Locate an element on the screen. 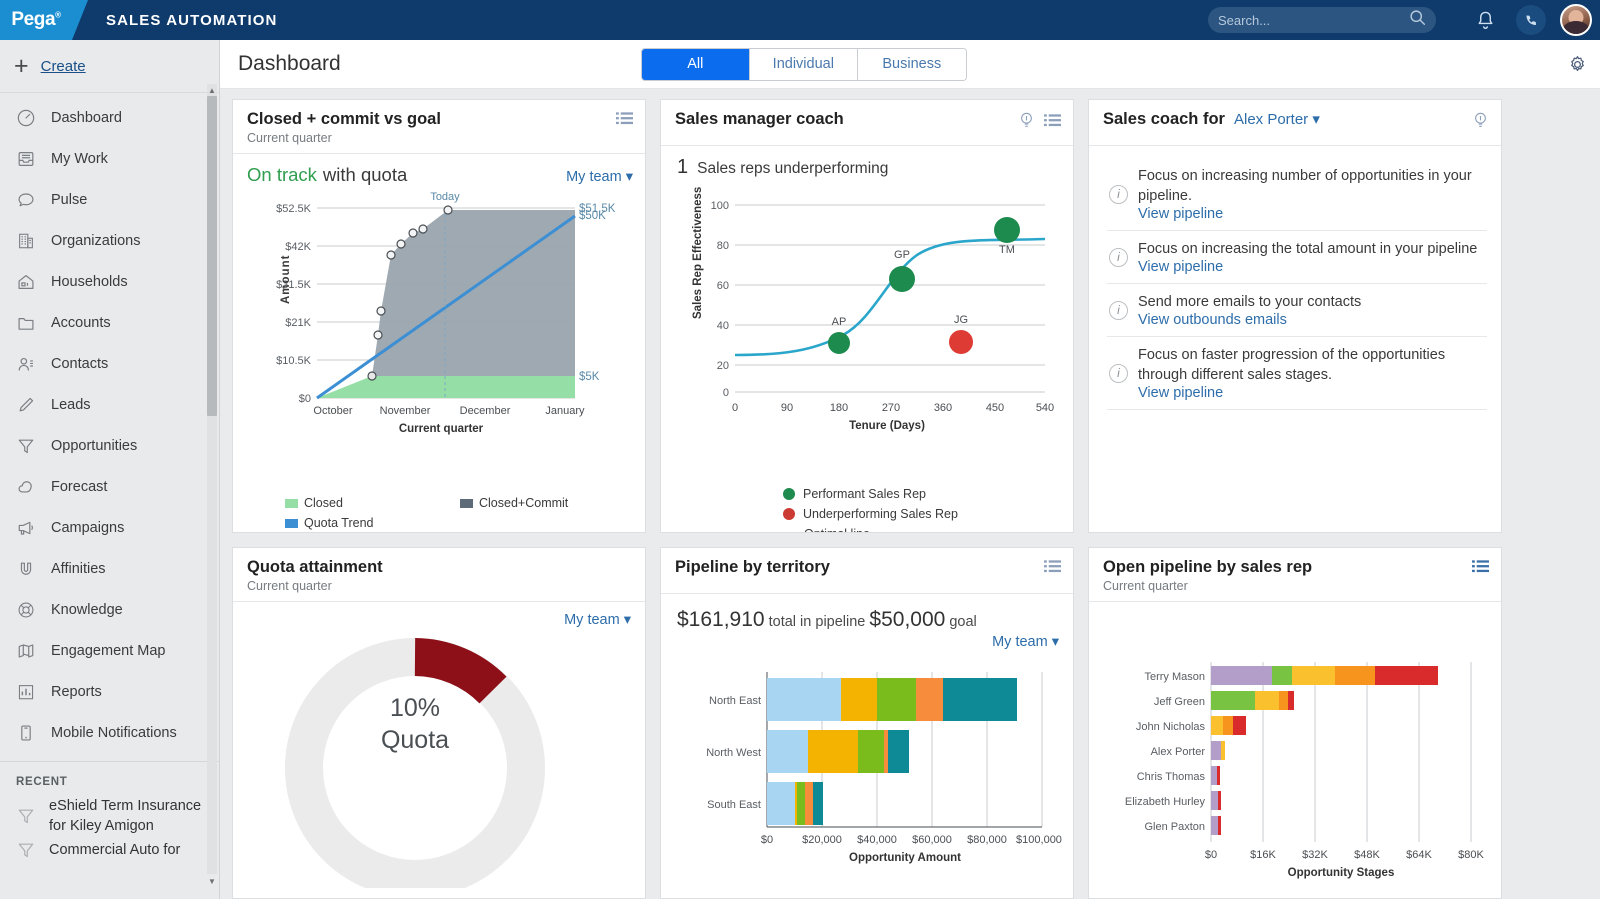 This screenshot has width=1600, height=899. info-icon: i is located at coordinates (1118, 194).